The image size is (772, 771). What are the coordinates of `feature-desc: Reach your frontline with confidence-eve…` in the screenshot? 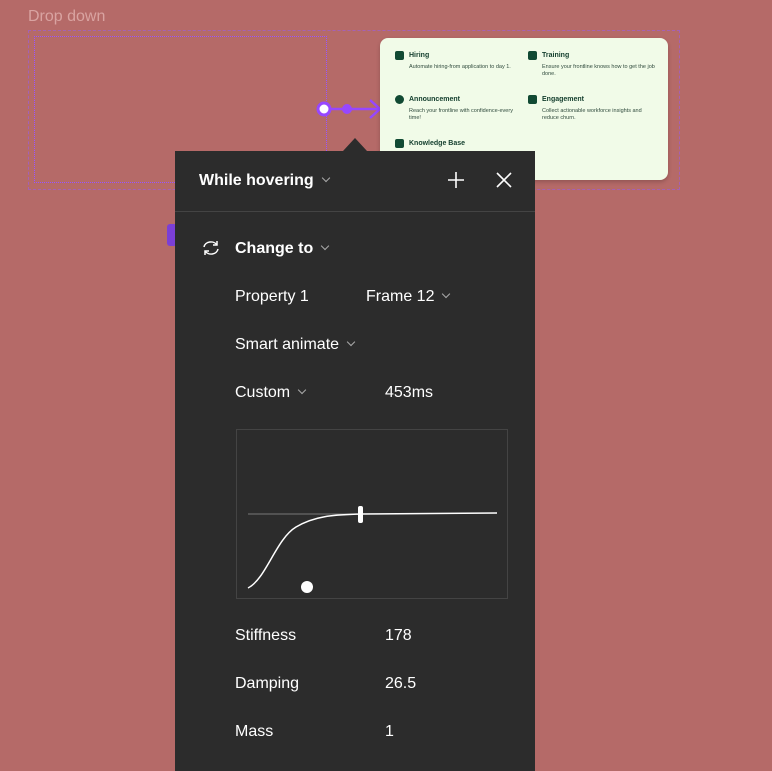 It's located at (461, 114).